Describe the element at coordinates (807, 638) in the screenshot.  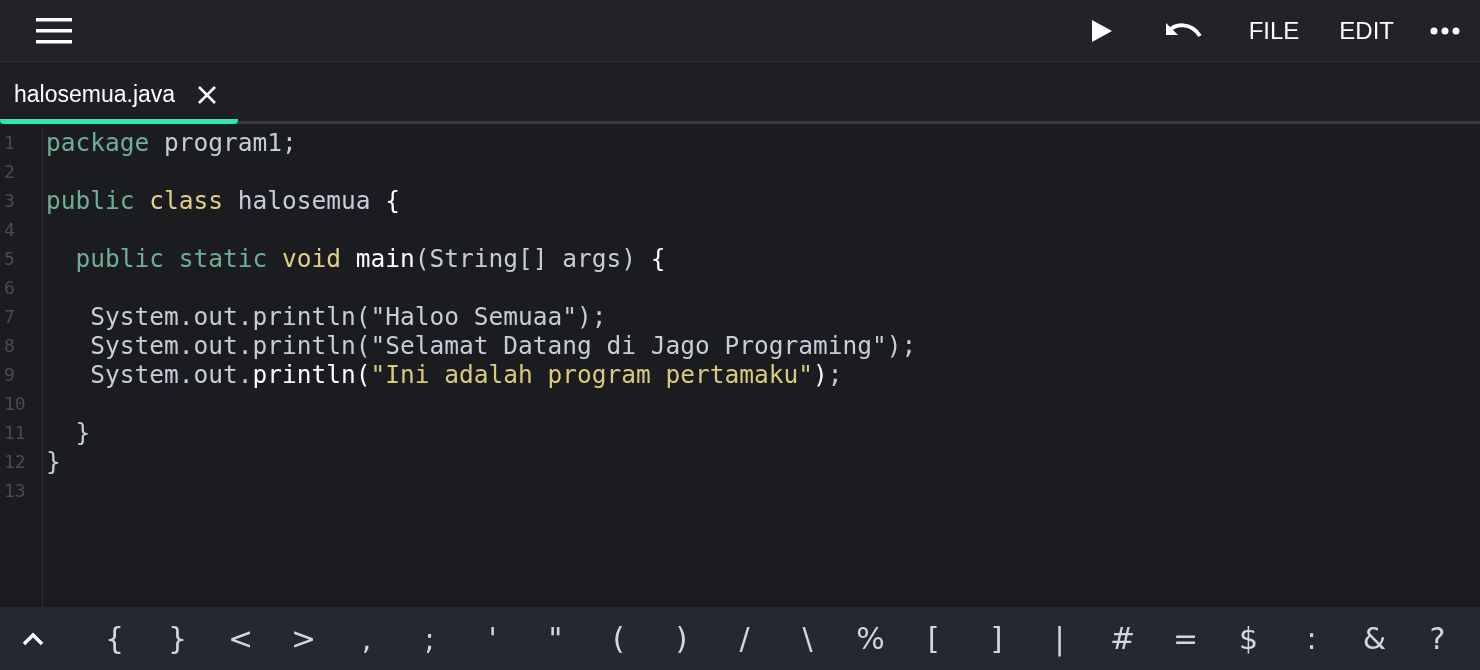
I see `symbol-key: \` at that location.